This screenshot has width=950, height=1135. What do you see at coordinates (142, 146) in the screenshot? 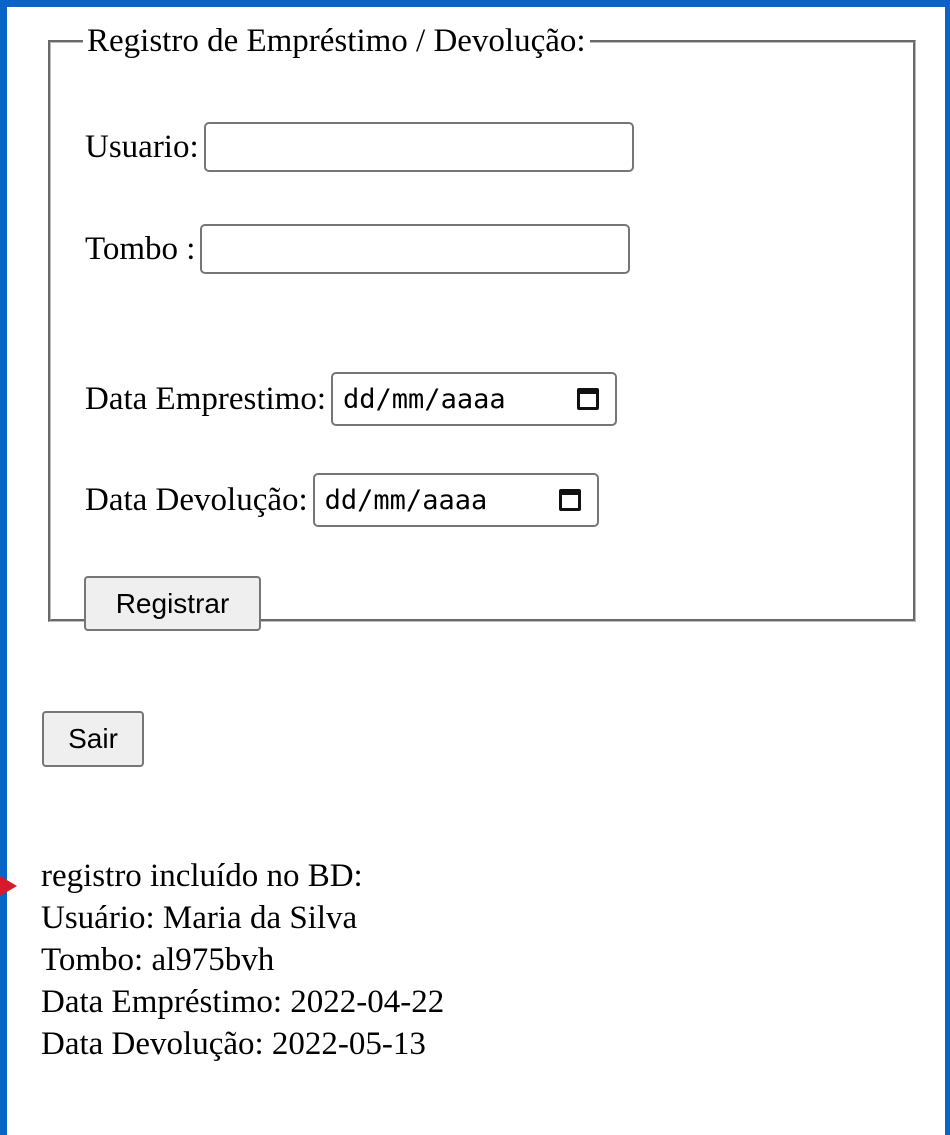
I see `usuario-label: Usuario:` at bounding box center [142, 146].